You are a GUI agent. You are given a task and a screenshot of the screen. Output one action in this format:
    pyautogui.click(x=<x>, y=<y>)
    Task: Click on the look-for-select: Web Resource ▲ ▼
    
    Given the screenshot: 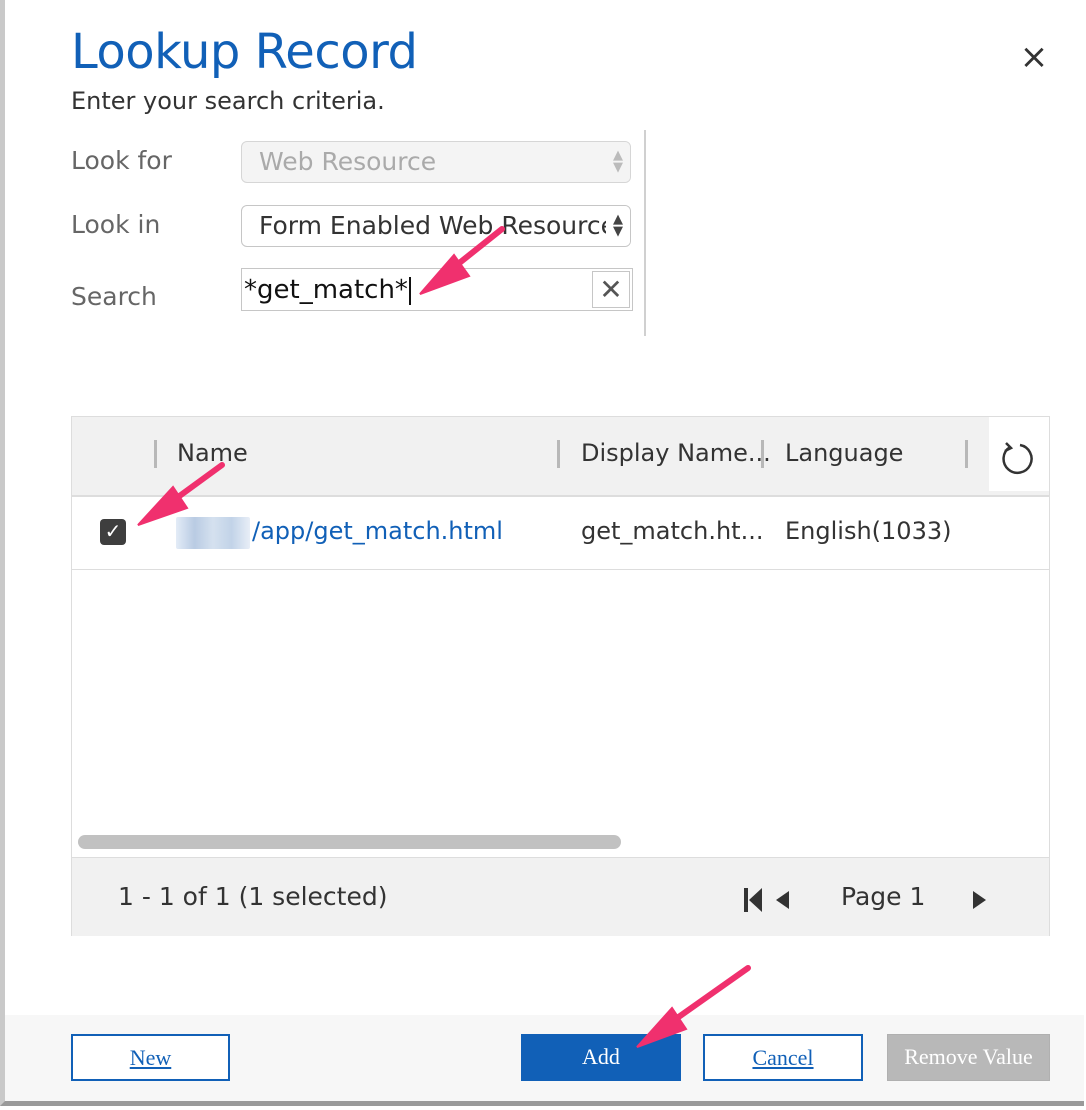 What is the action you would take?
    pyautogui.click(x=436, y=162)
    